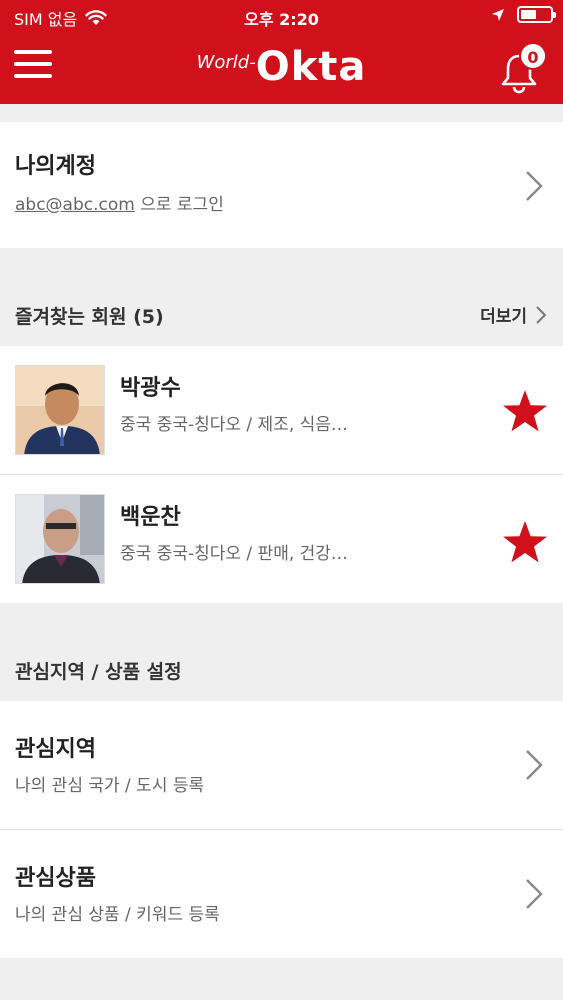 The image size is (563, 1000). I want to click on interest-section-header: 관심지역 / 상품 설정, so click(281, 652).